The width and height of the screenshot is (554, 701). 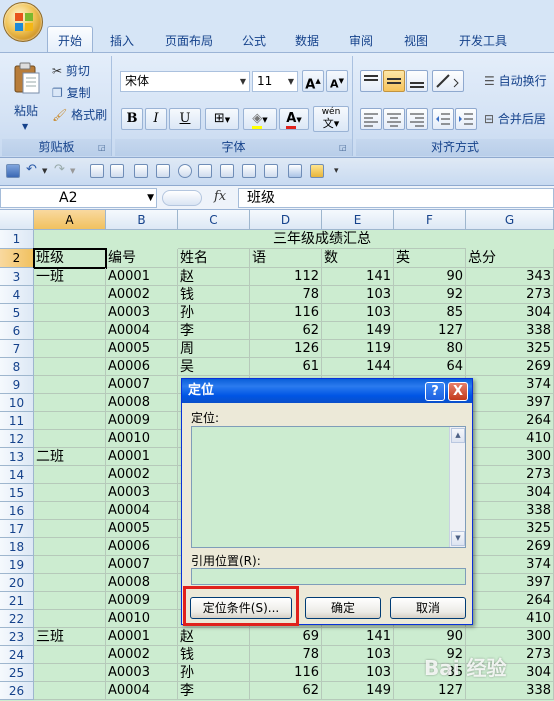 What do you see at coordinates (317, 171) in the screenshot?
I see `folder-icon` at bounding box center [317, 171].